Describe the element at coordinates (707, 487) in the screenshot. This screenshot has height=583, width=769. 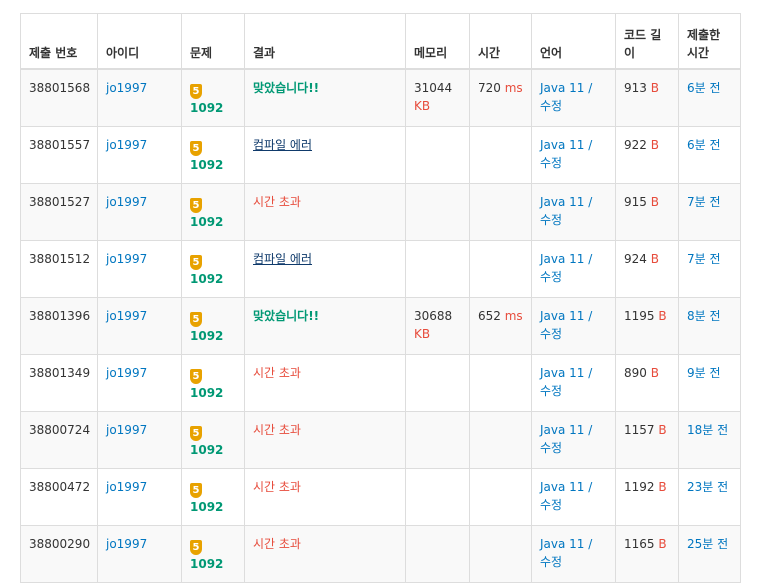
I see `submitted-time-link: 23분 전` at that location.